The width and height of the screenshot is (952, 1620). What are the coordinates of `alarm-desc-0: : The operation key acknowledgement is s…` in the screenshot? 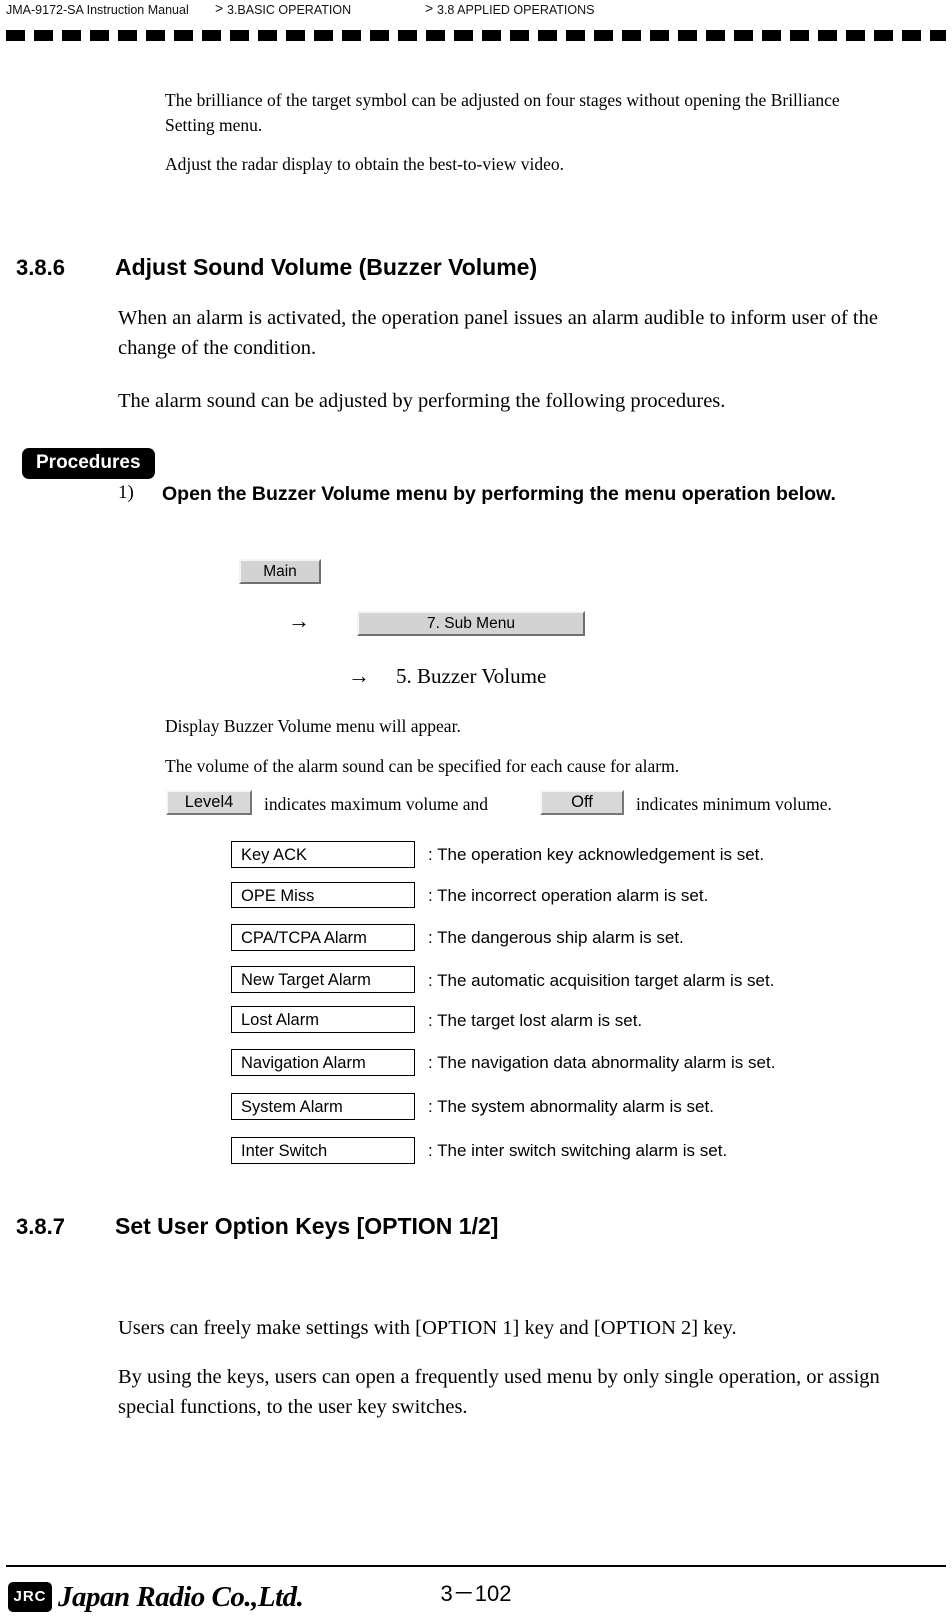 It's located at (596, 854).